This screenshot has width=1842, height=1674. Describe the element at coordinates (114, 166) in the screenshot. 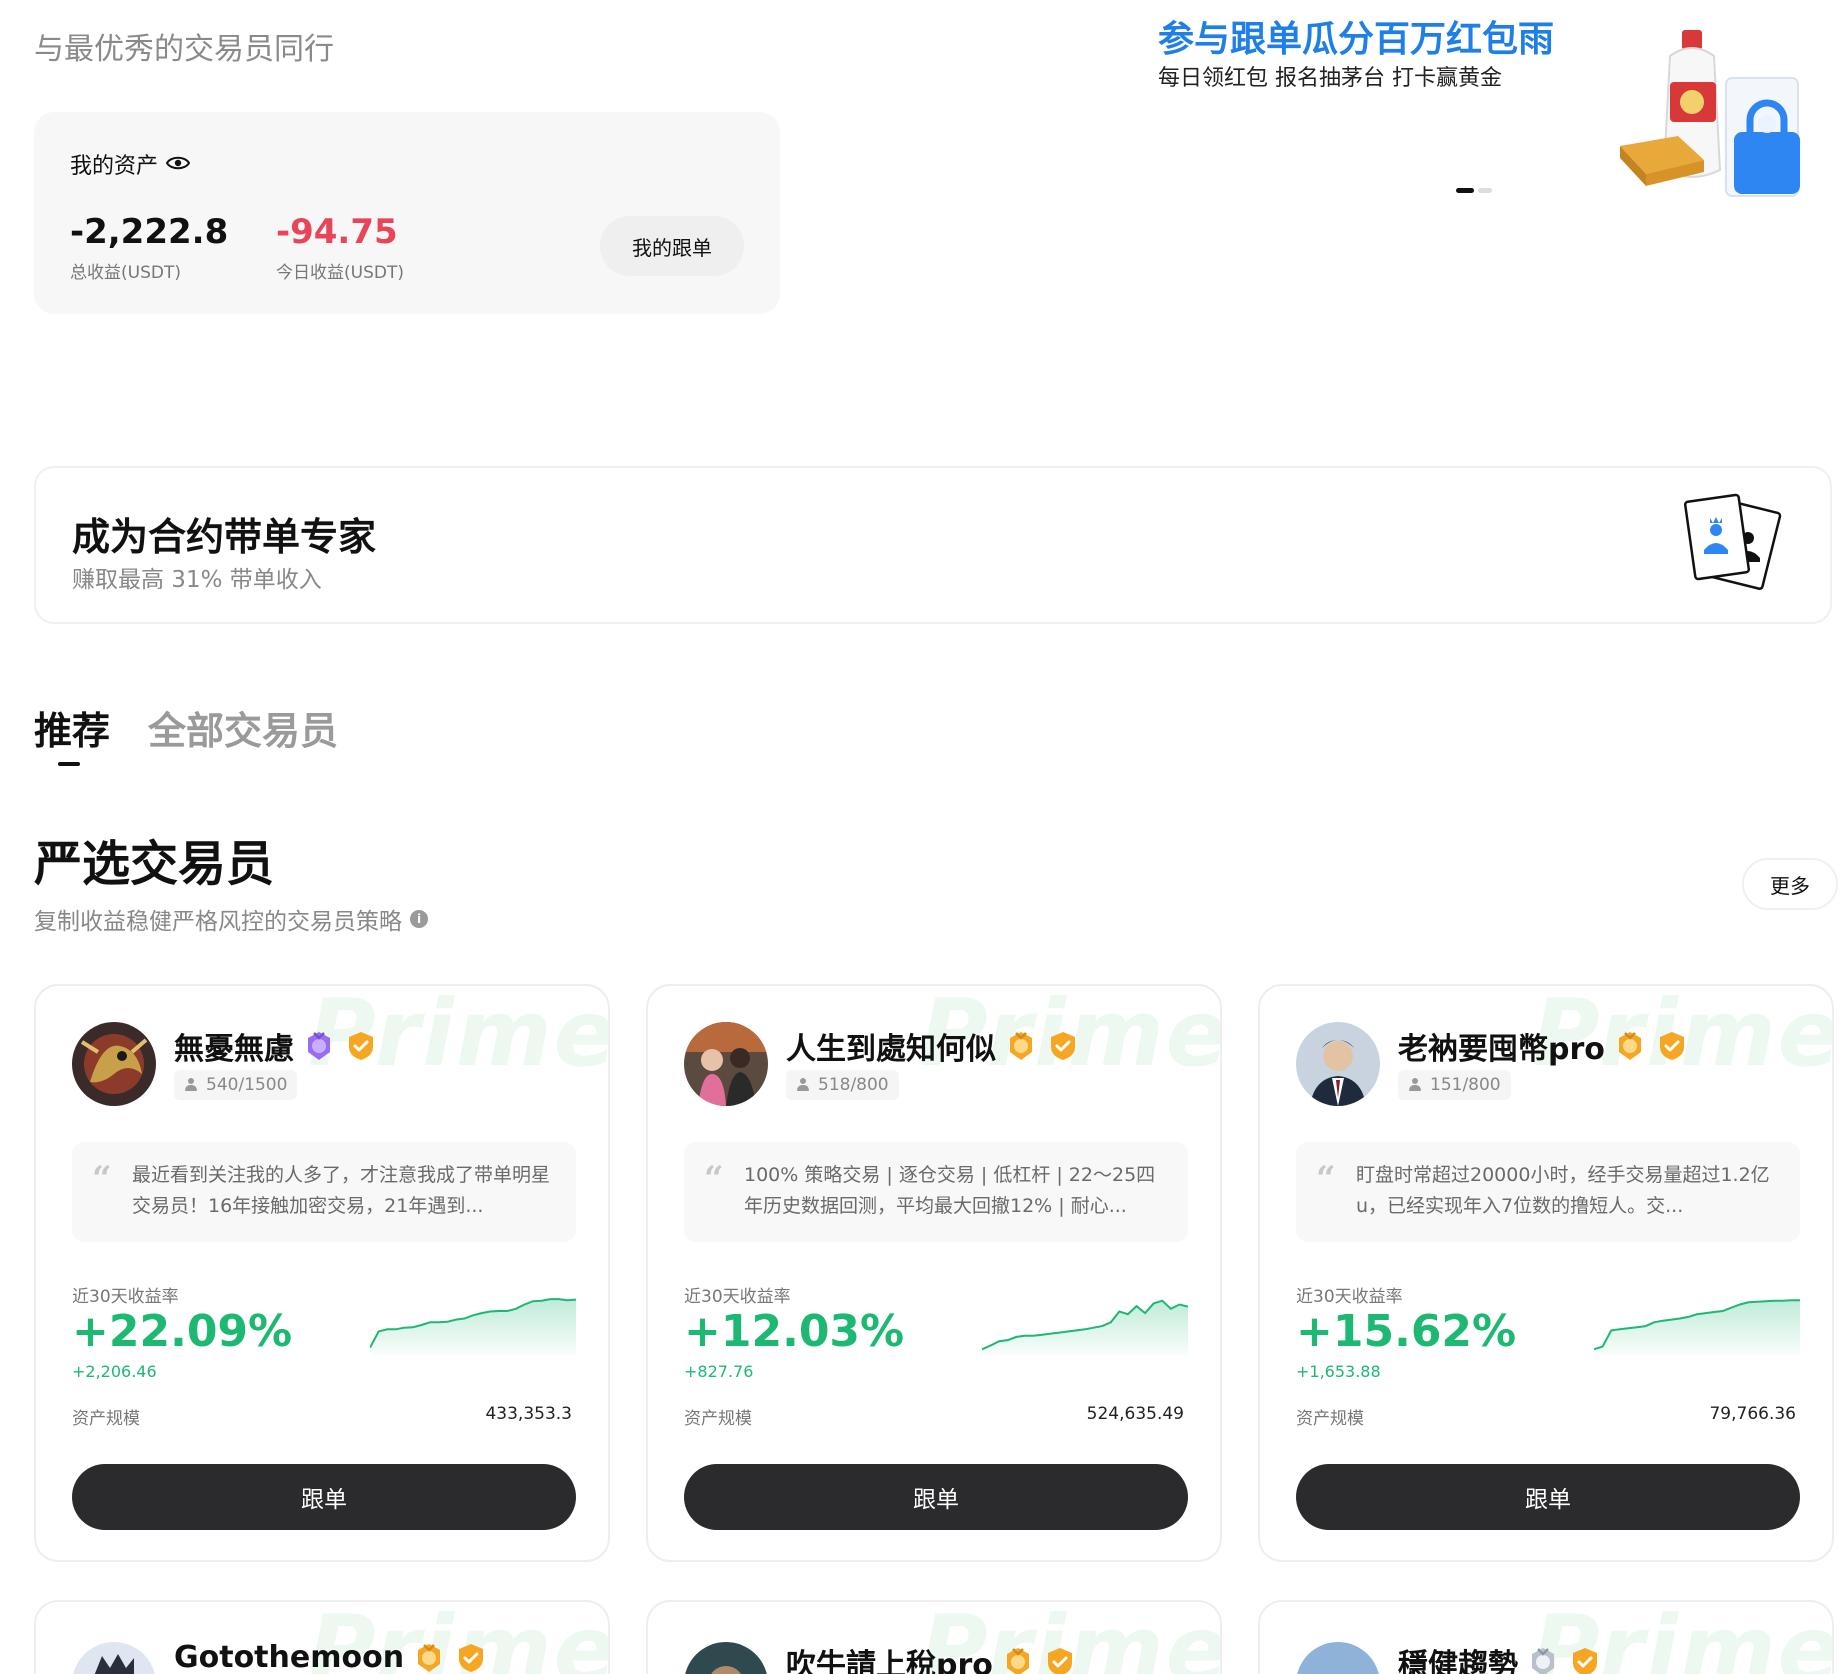

I see `my-assets-label: 我的资产` at that location.